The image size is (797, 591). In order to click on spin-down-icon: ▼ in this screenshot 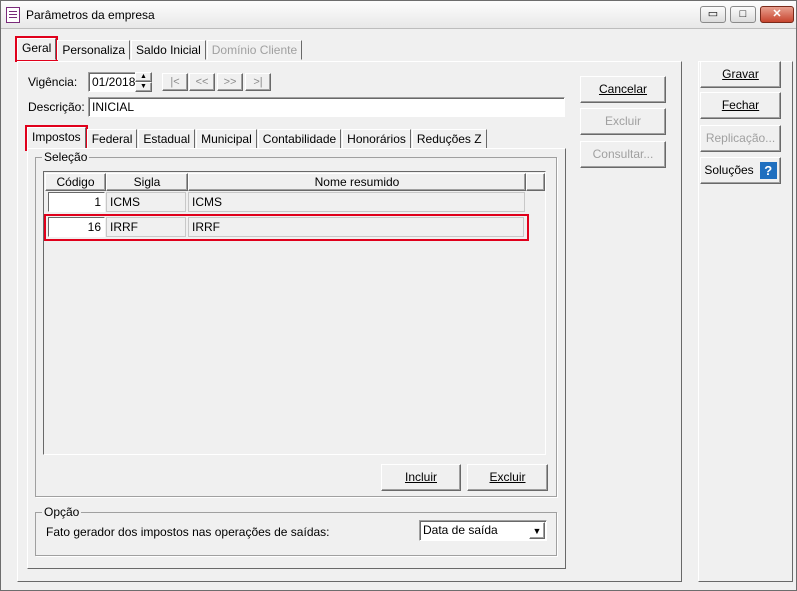, I will do `click(143, 87)`.